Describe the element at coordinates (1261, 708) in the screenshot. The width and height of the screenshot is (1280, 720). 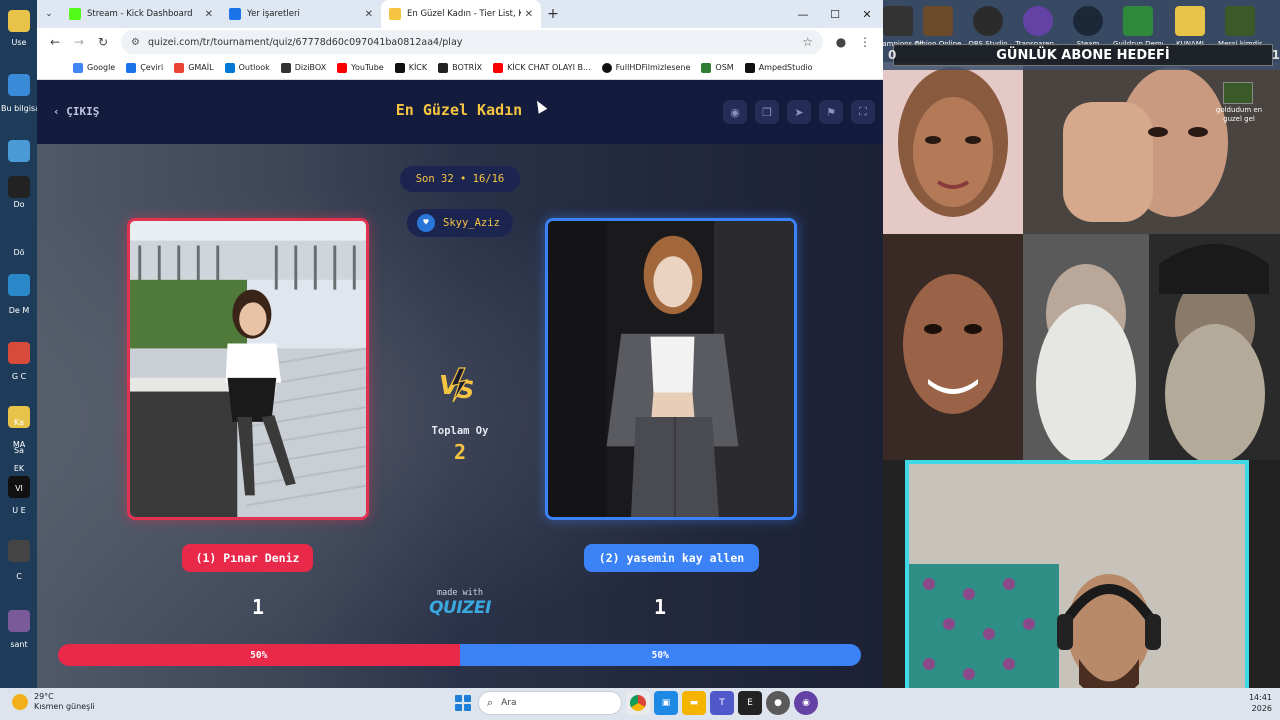
I see `clock-date: 2026` at that location.